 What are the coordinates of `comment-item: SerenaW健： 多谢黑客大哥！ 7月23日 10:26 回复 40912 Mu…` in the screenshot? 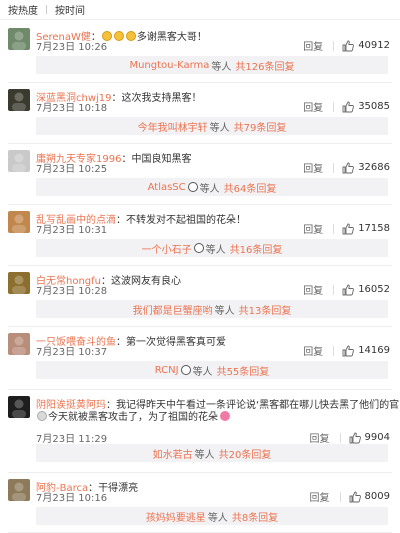 It's located at (200, 52).